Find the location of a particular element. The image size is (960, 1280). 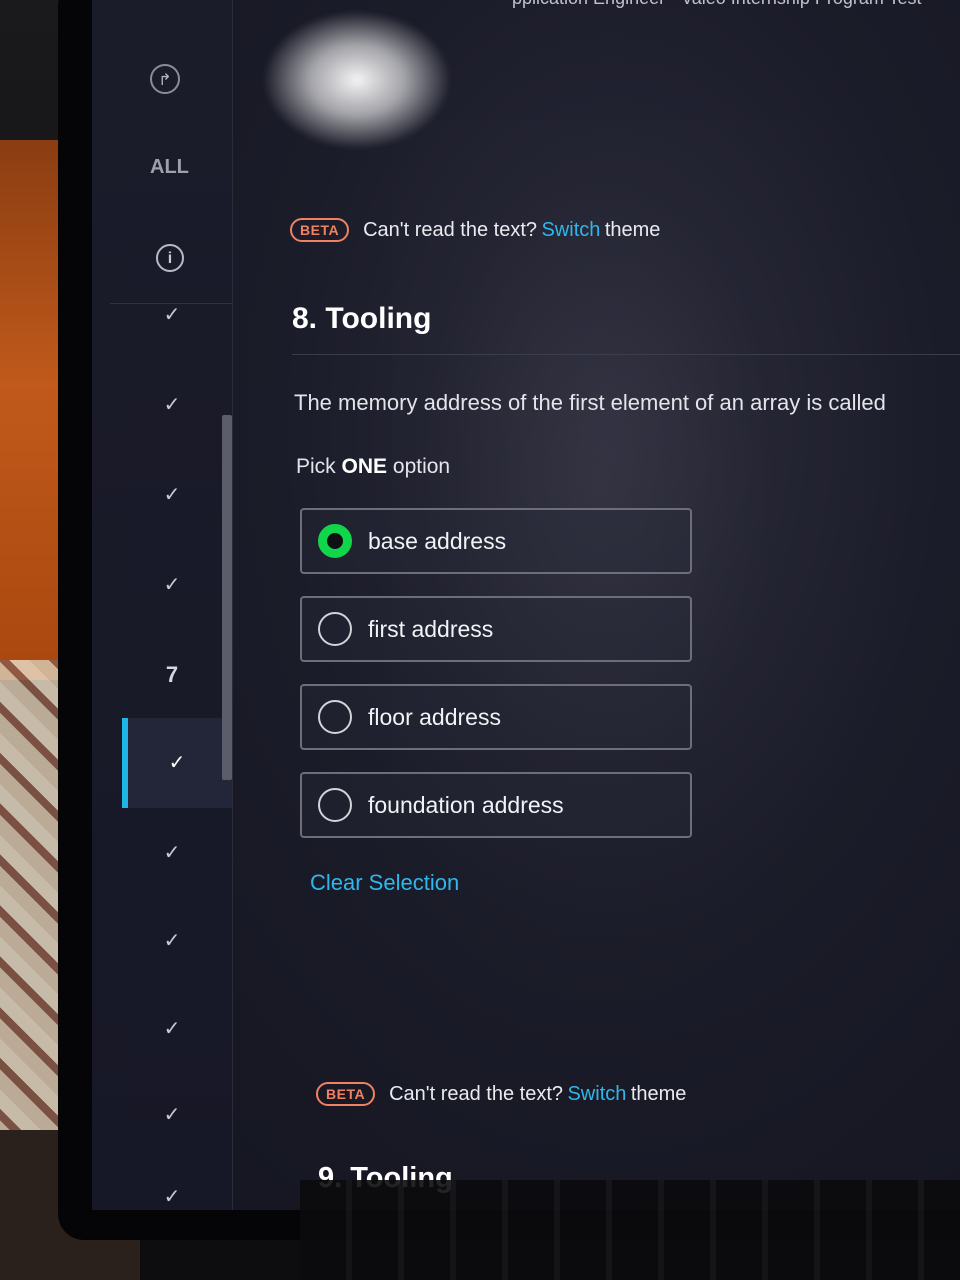

sidebar-item-question-12: ✓ is located at coordinates (172, 1115).